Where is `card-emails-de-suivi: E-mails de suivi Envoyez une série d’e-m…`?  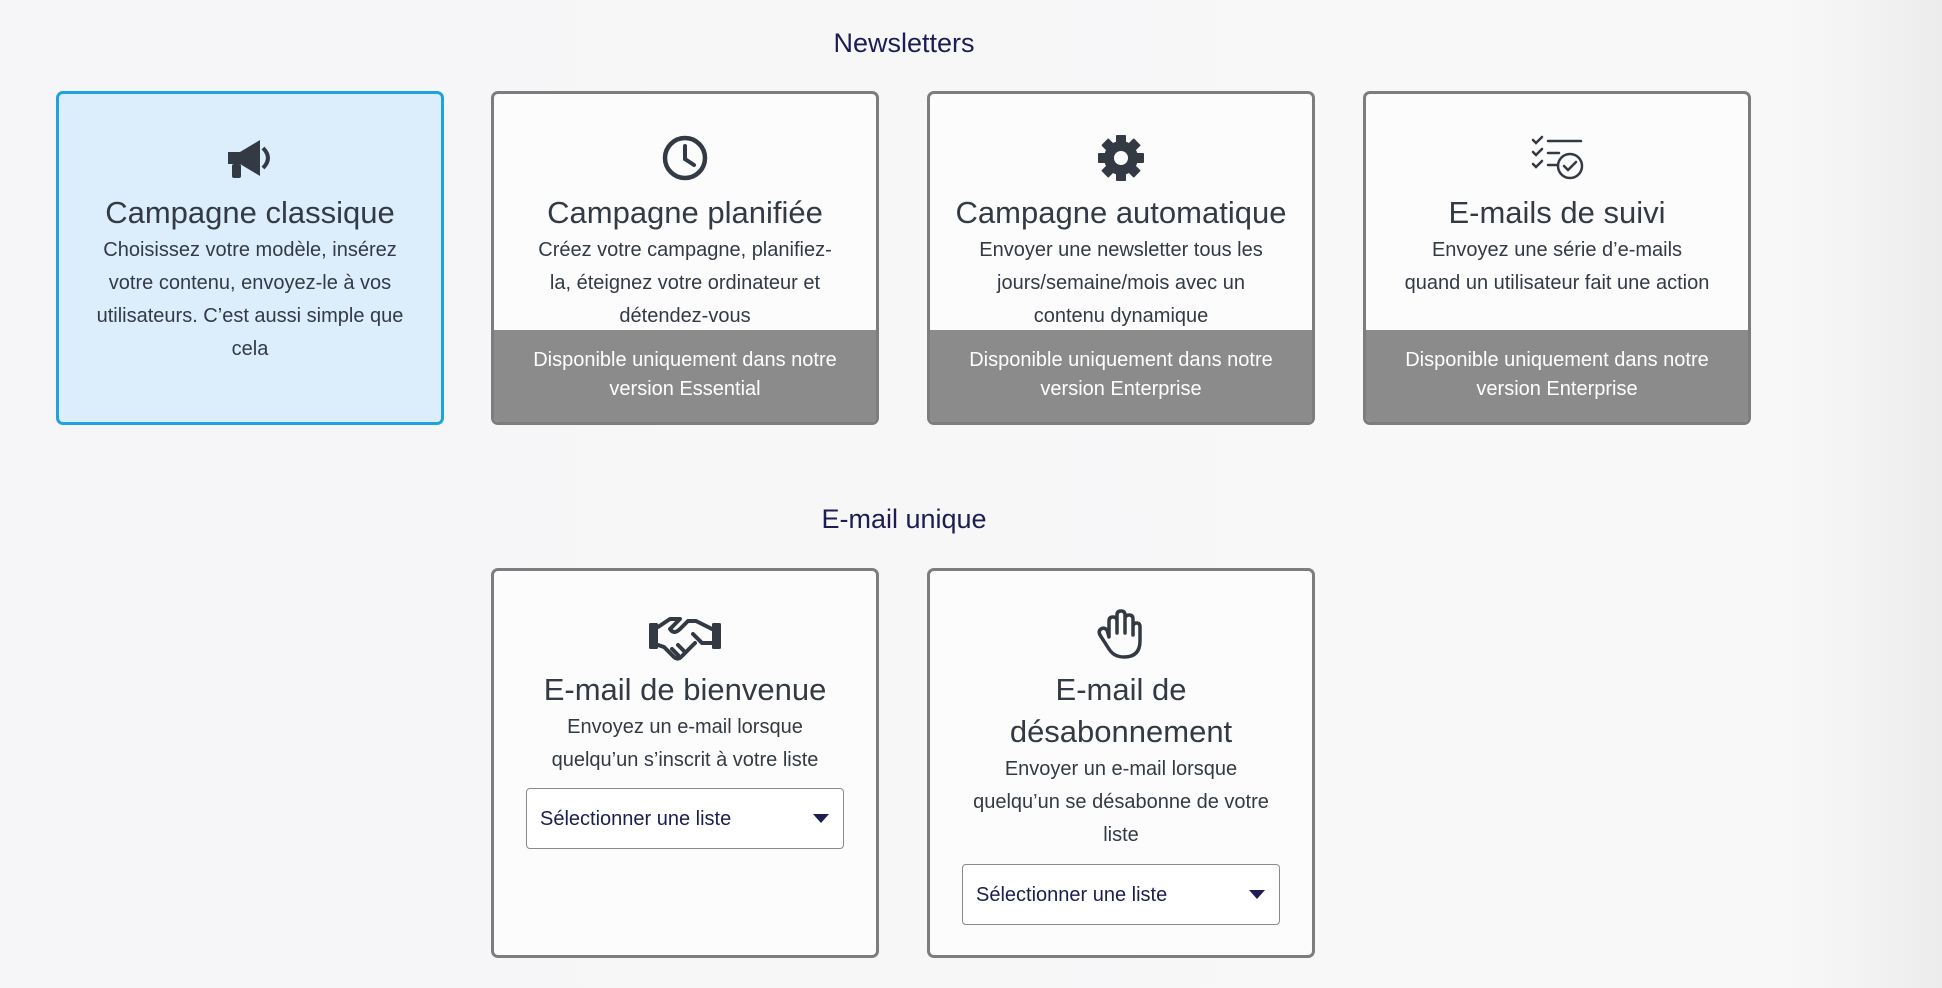 card-emails-de-suivi: E-mails de suivi Envoyez une série d’e-m… is located at coordinates (1557, 258).